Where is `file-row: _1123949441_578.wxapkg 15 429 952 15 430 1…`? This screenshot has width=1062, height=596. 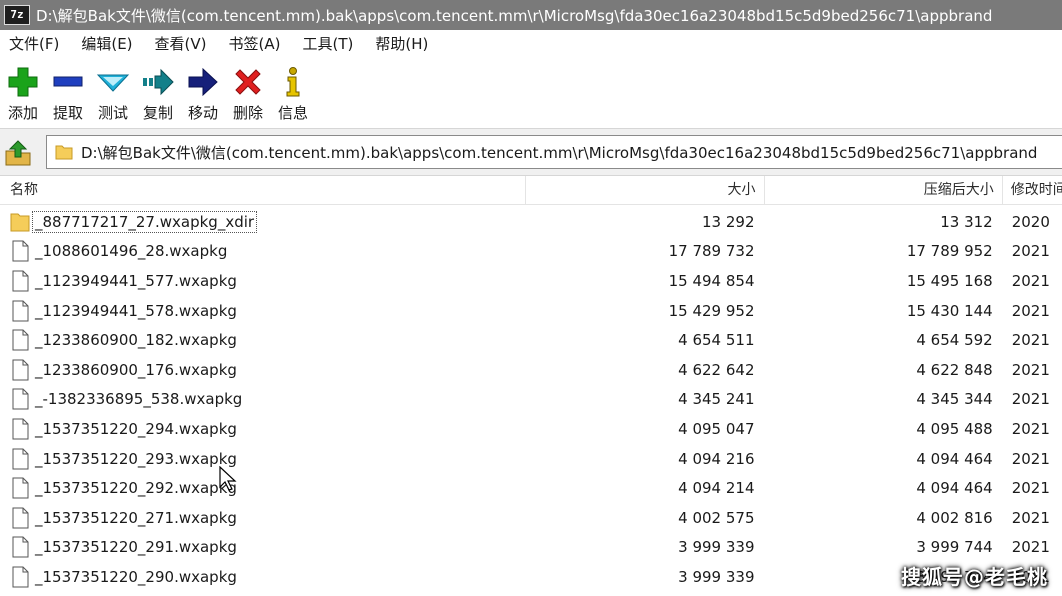
file-row: _1123949441_578.wxapkg 15 429 952 15 430 1… is located at coordinates (531, 311).